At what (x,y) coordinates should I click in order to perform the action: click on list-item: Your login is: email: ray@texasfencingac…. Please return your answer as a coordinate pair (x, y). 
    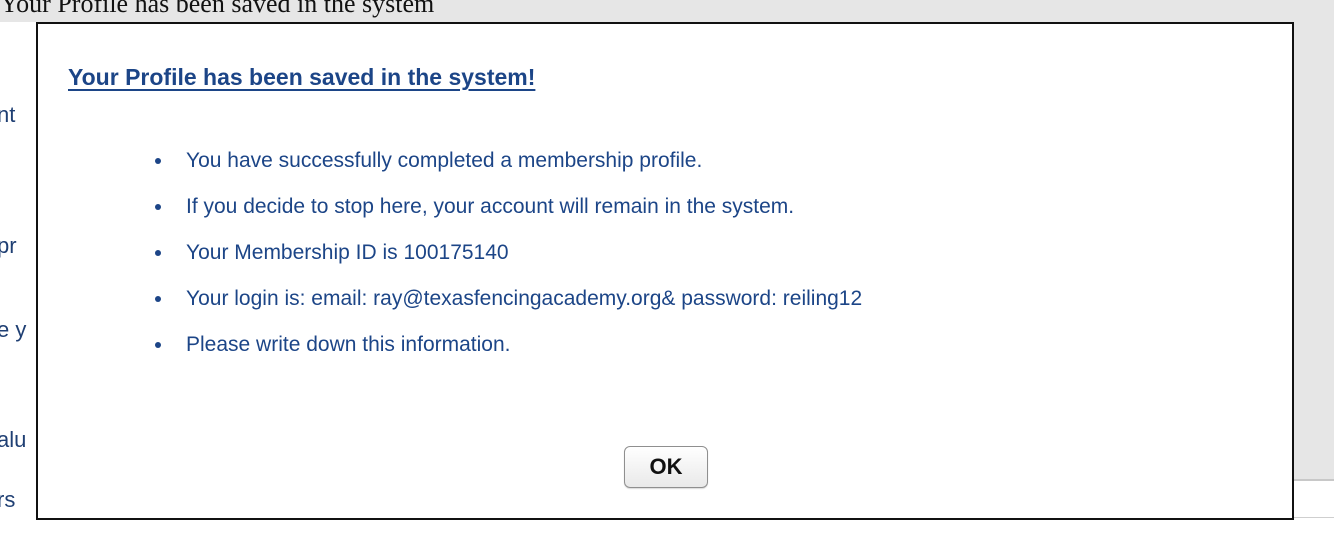
    Looking at the image, I should click on (518, 298).